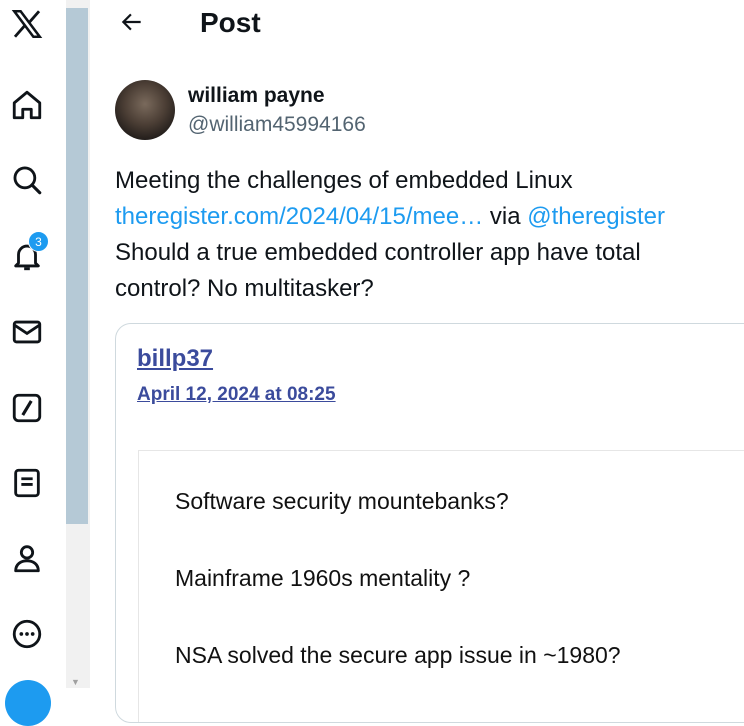  I want to click on arrow-left-icon, so click(131, 22).